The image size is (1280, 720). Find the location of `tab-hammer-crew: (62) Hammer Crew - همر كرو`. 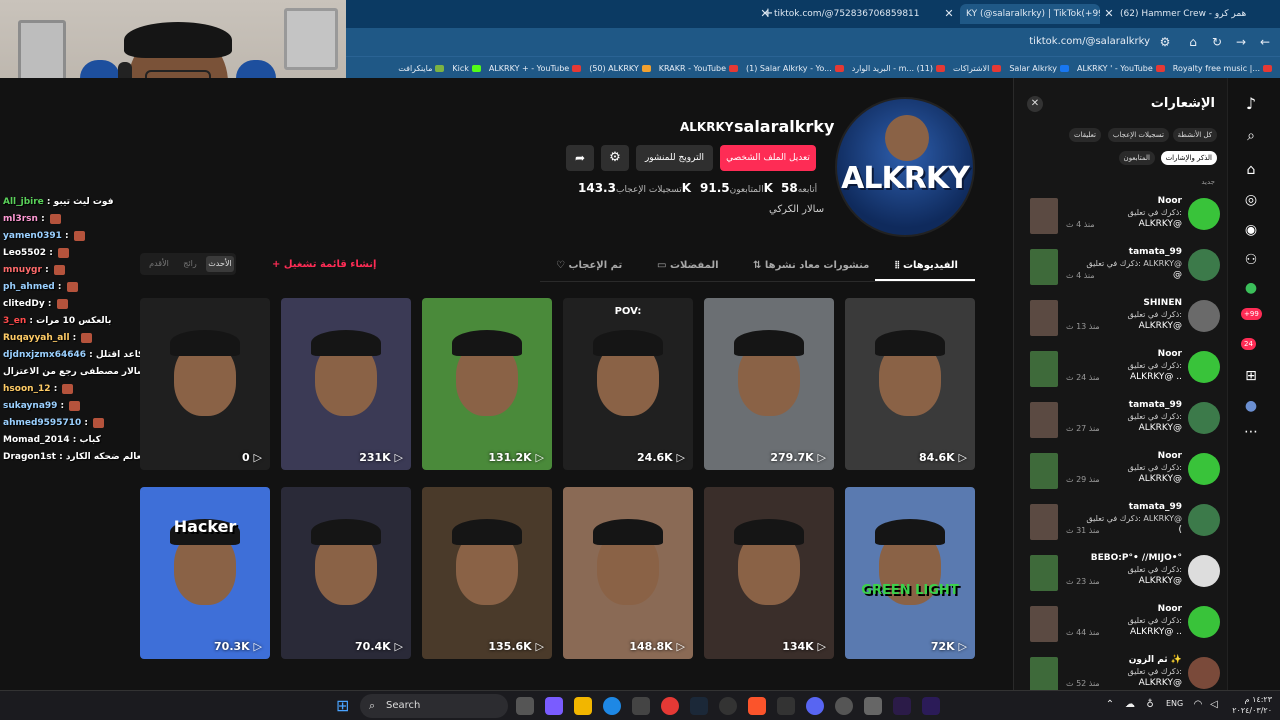

tab-hammer-crew: (62) Hammer Crew - همر كرو is located at coordinates (1185, 14).